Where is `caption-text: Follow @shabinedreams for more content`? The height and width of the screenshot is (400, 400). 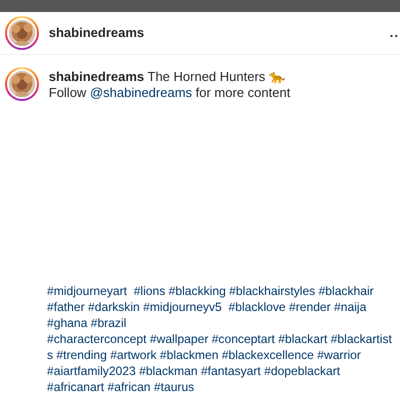
caption-text: Follow @shabinedreams for more content is located at coordinates (169, 93).